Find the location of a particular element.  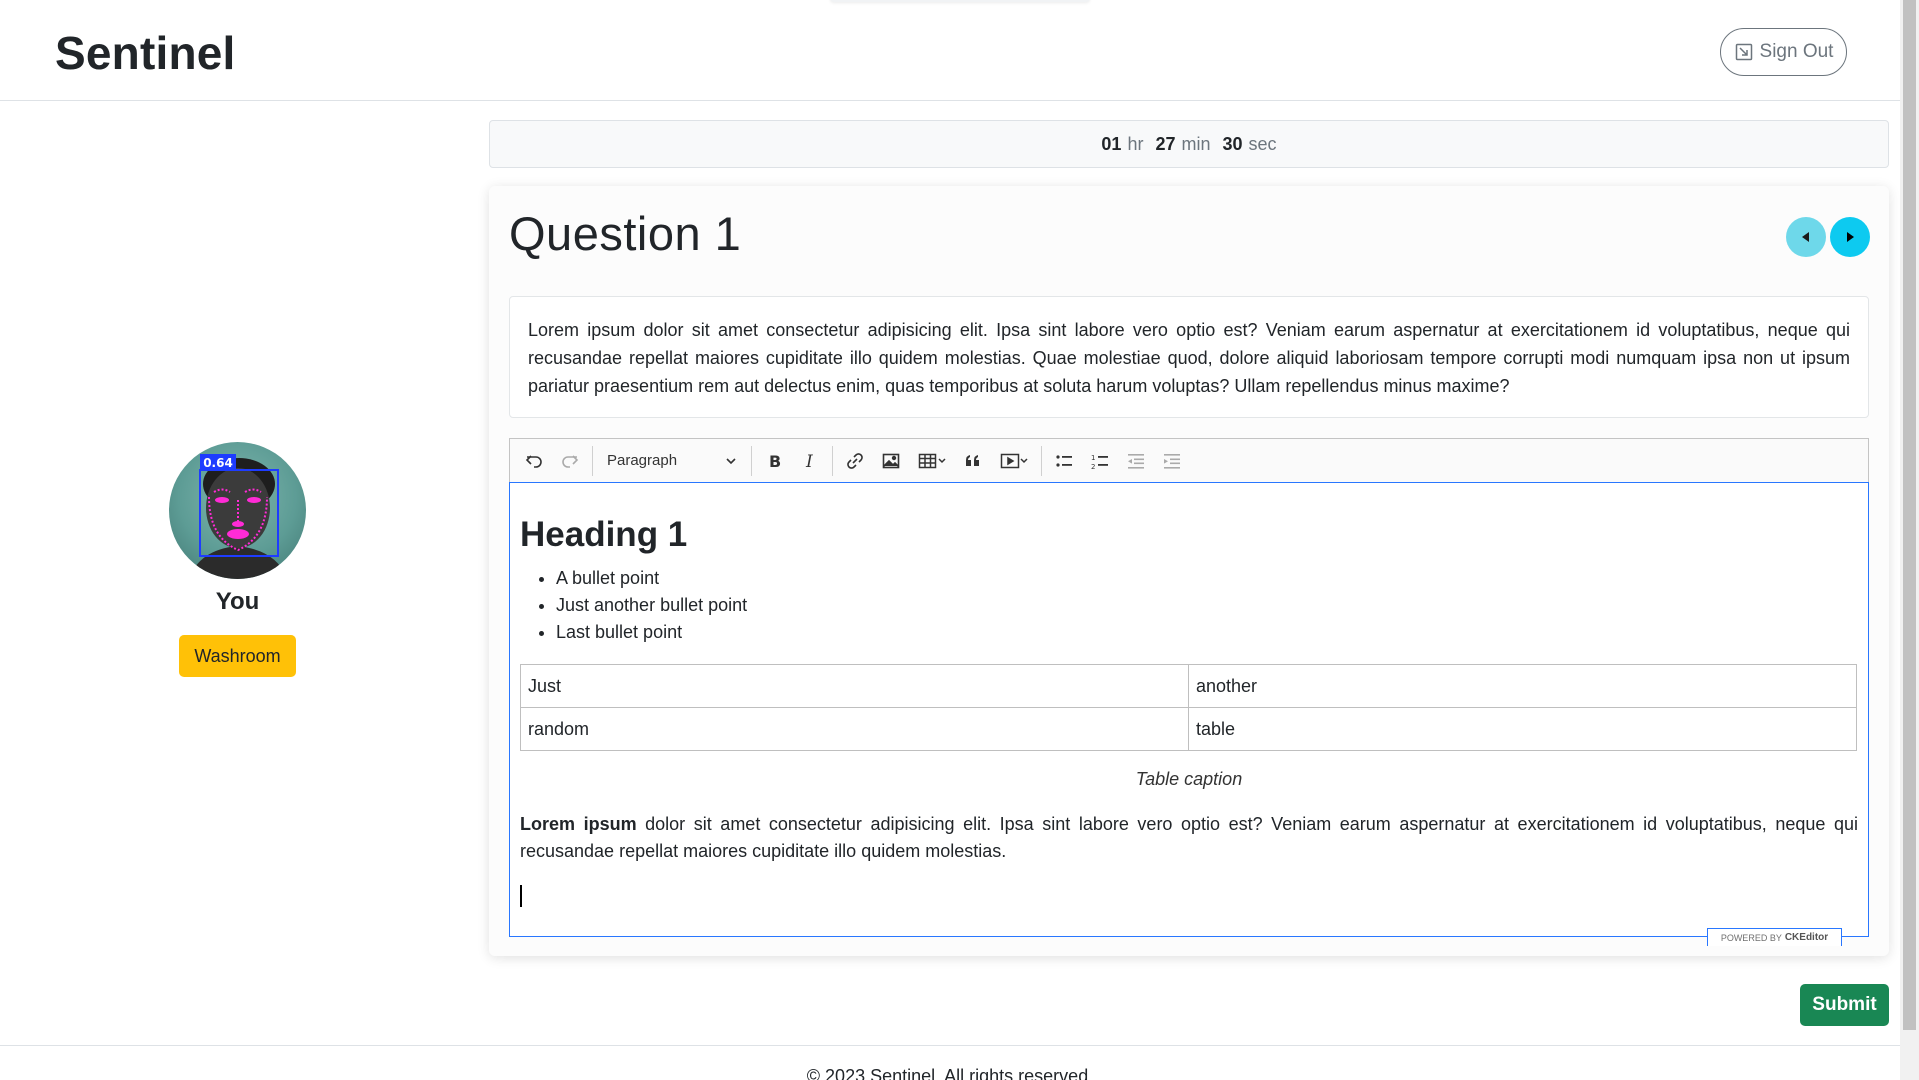

block-quote-button is located at coordinates (973, 461).